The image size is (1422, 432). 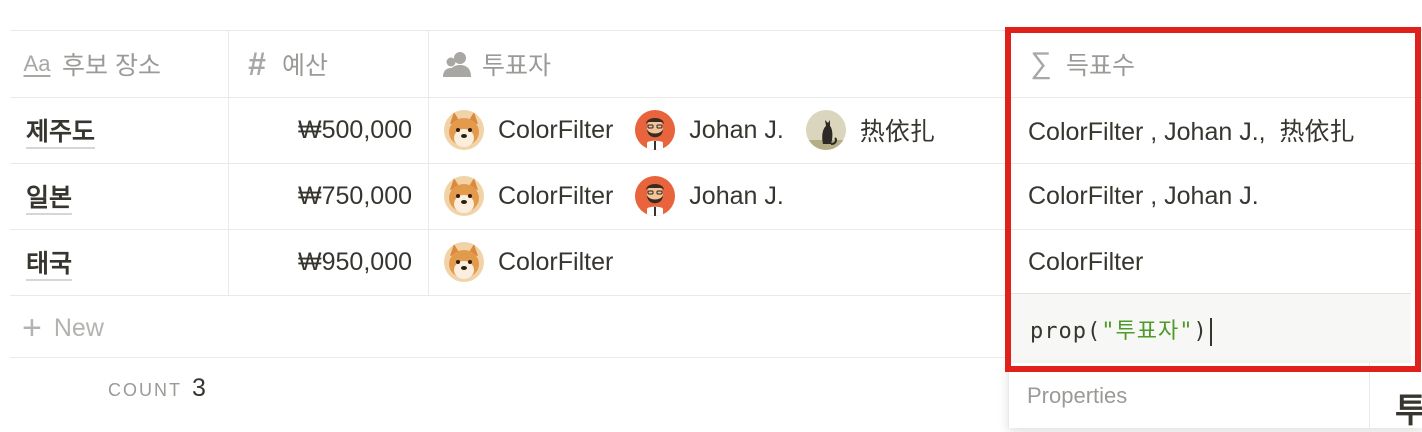 What do you see at coordinates (355, 261) in the screenshot?
I see `budget-value: ₩950,000` at bounding box center [355, 261].